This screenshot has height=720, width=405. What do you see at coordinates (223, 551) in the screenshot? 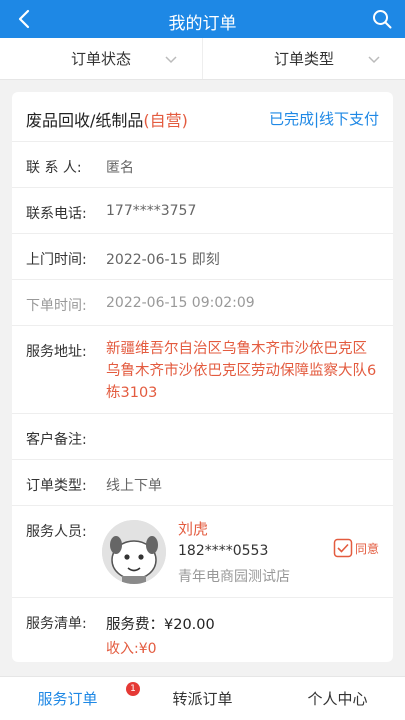
I see `staff-phone: 182****0553` at bounding box center [223, 551].